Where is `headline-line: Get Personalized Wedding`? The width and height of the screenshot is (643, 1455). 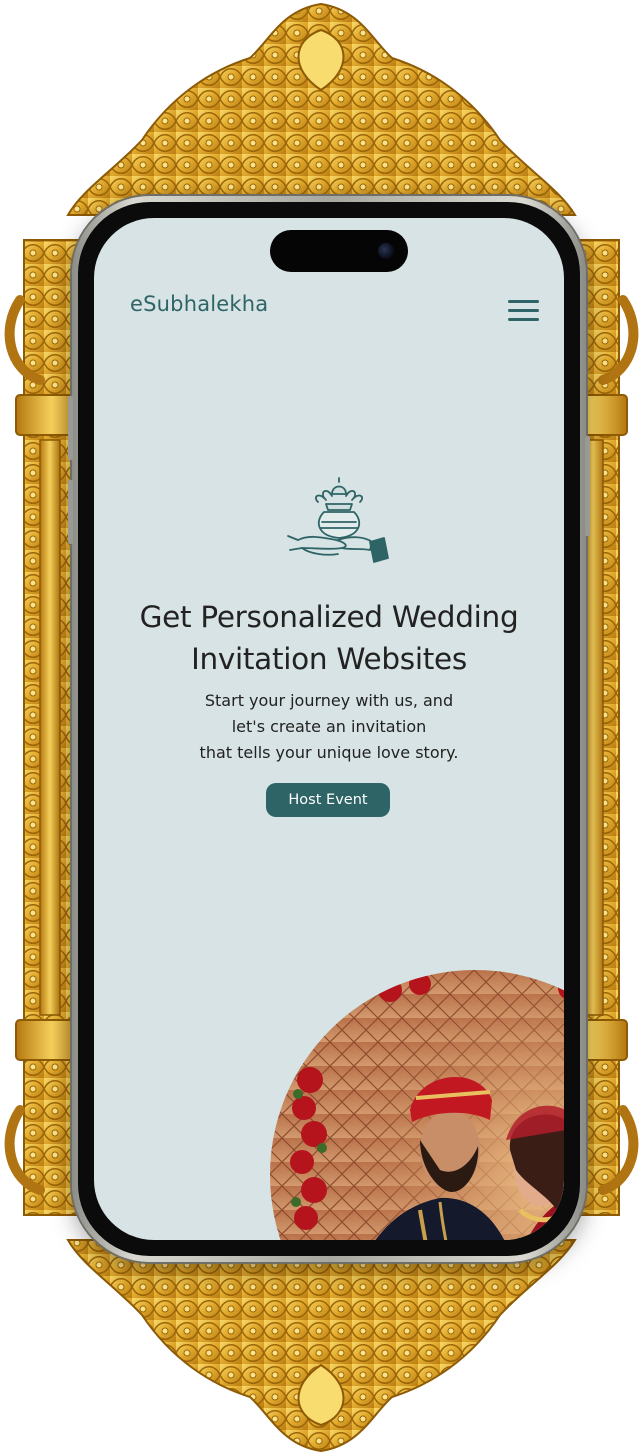 headline-line: Get Personalized Wedding is located at coordinates (329, 617).